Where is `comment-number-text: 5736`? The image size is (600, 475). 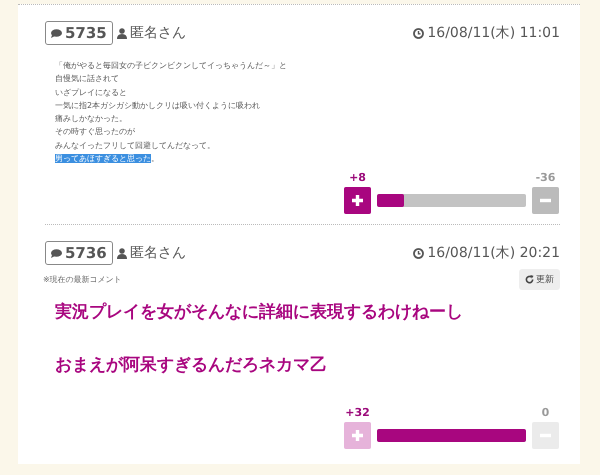
comment-number-text: 5736 is located at coordinates (86, 253).